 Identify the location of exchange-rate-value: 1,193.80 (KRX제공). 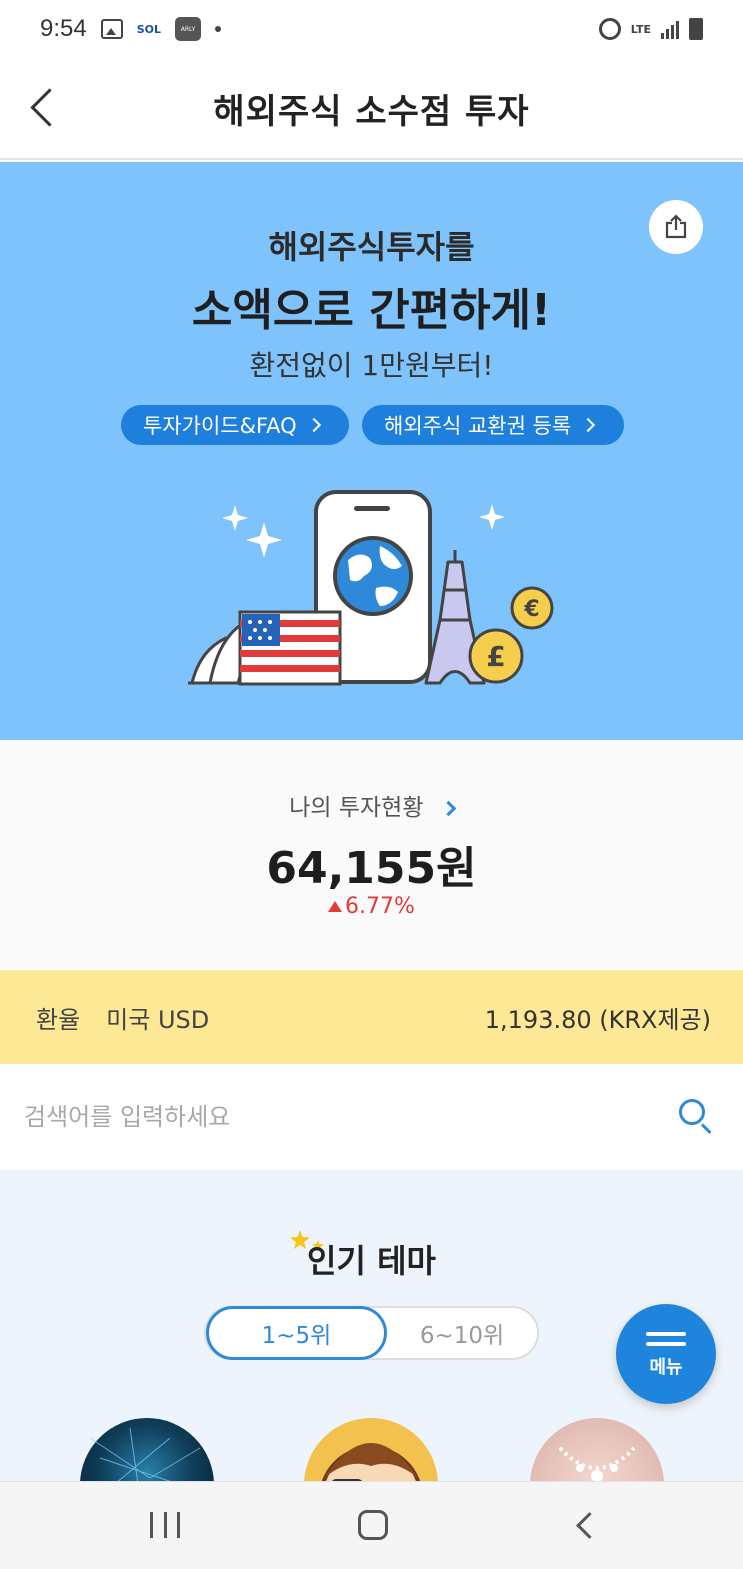
(597, 1019).